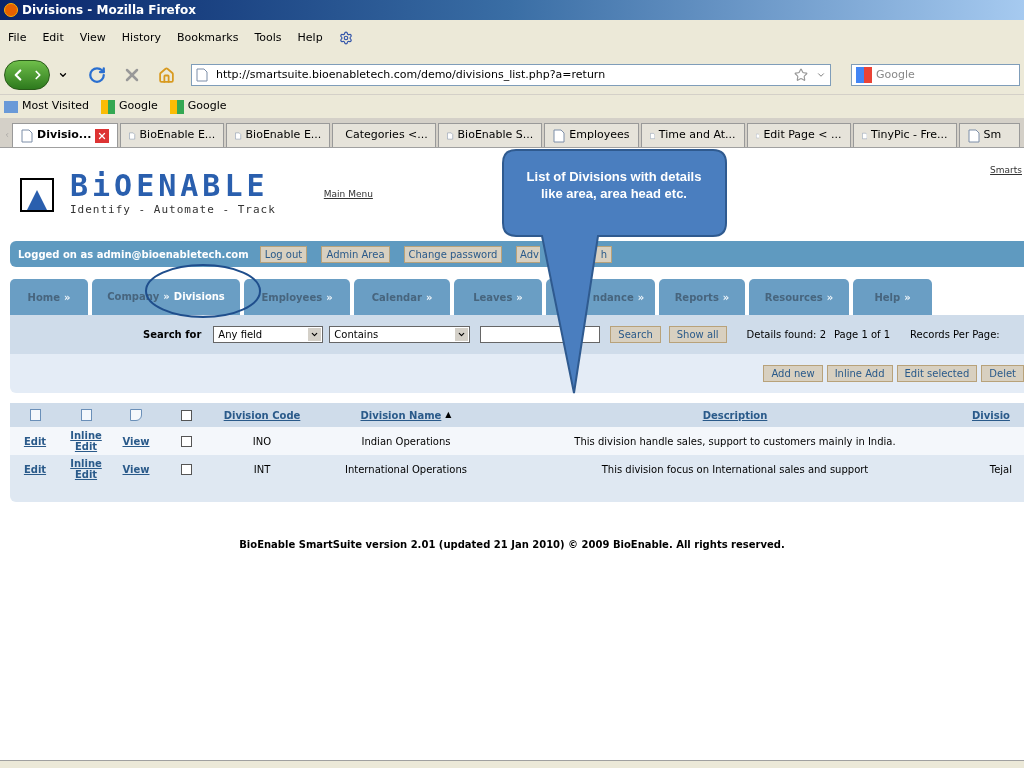 Image resolution: width=1024 pixels, height=768 pixels. I want to click on column-header-link: Description, so click(735, 415).